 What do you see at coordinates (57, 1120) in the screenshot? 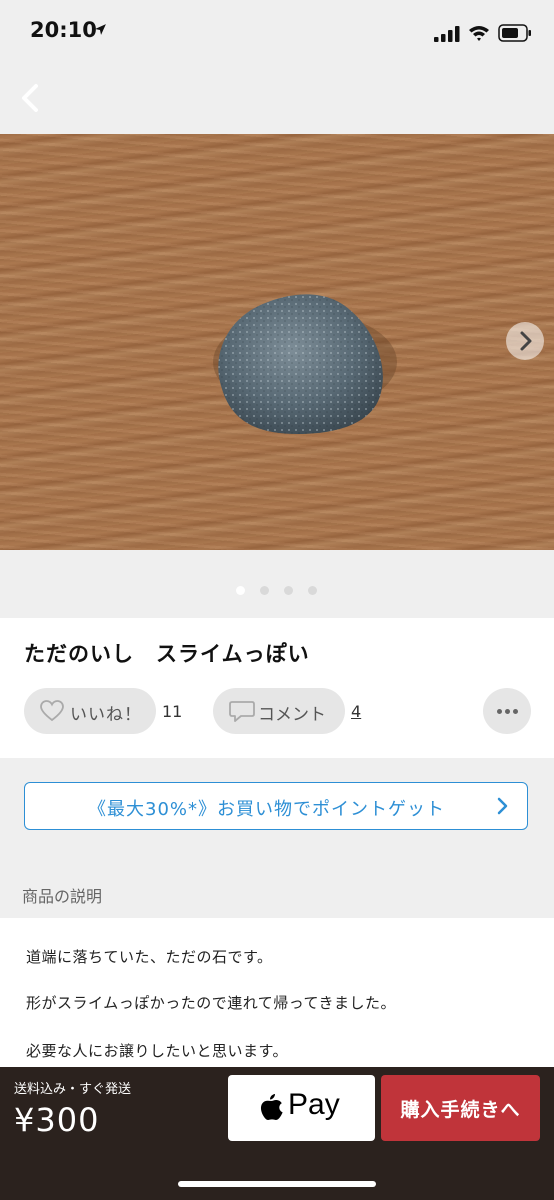
I see `price: ¥300` at bounding box center [57, 1120].